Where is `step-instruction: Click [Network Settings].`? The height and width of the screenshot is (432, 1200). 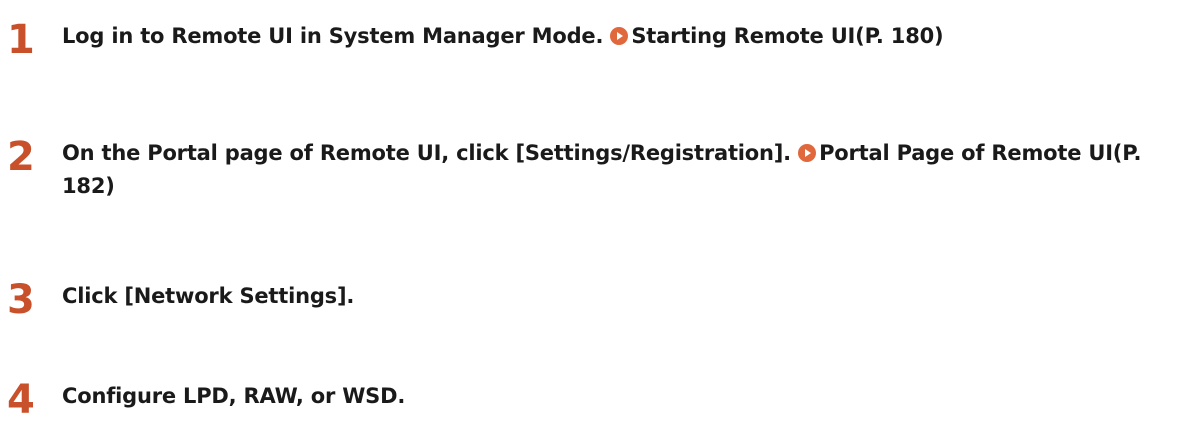
step-instruction: Click [Network Settings]. is located at coordinates (208, 296).